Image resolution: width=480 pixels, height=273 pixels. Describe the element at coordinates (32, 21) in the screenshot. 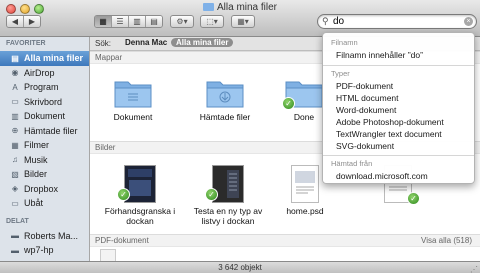

I see `forward-button: ▶` at that location.